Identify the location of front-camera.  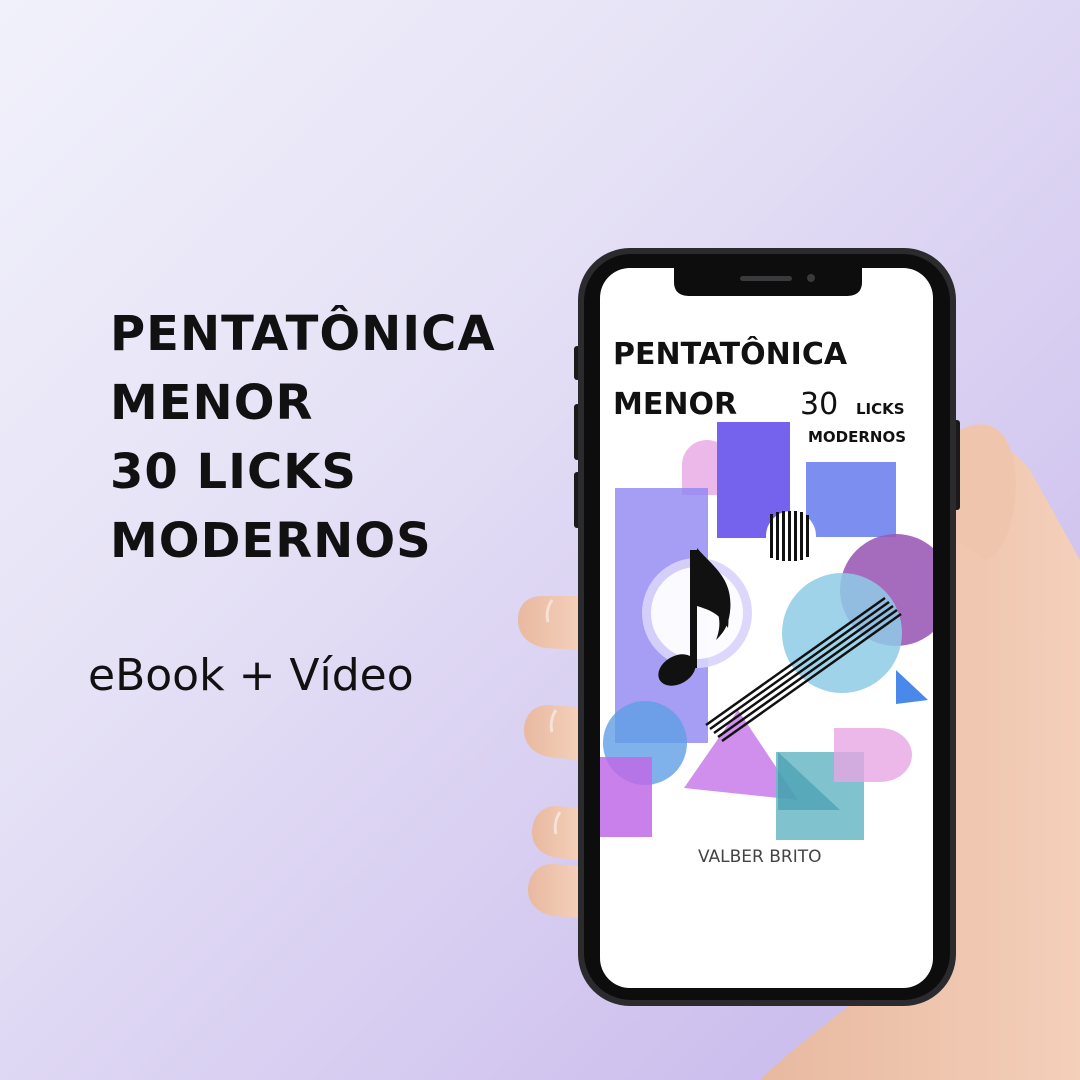
(811, 278).